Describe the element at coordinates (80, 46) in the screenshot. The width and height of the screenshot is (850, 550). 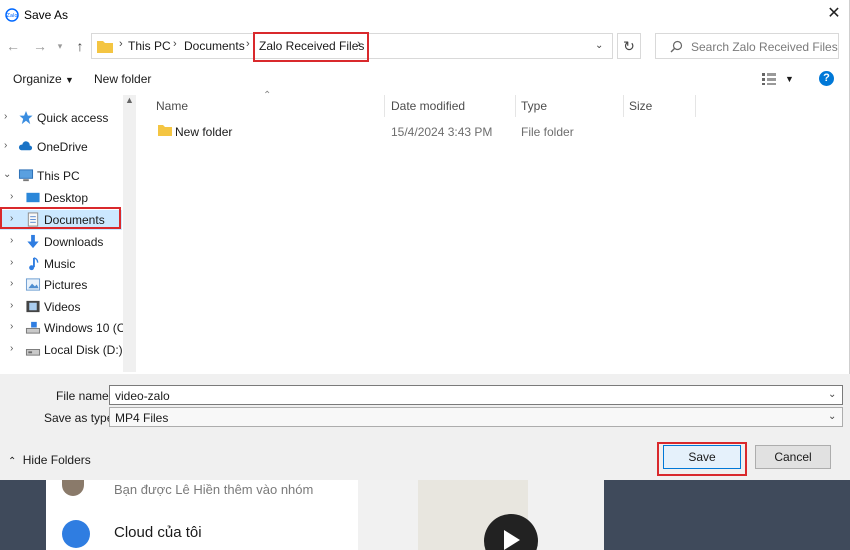
I see `up-icon: ↑` at that location.